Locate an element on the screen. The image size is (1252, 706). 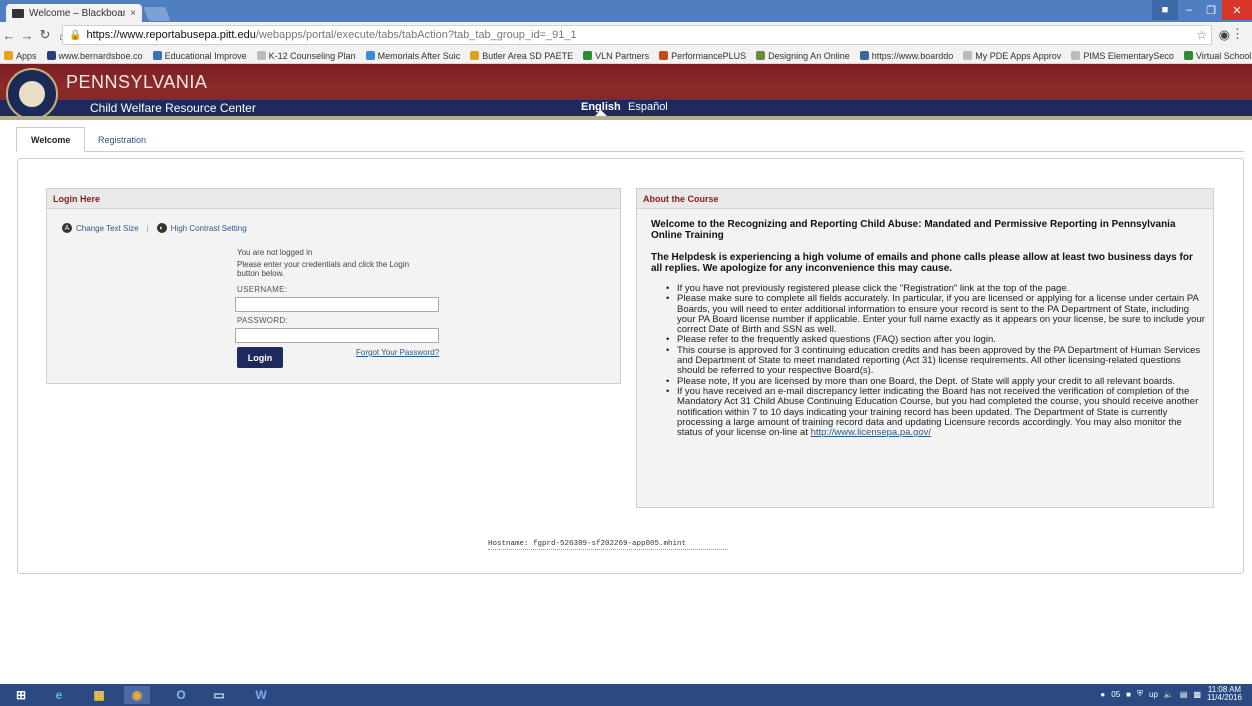
user-profile-icon: ■ is located at coordinates (1165, 10).